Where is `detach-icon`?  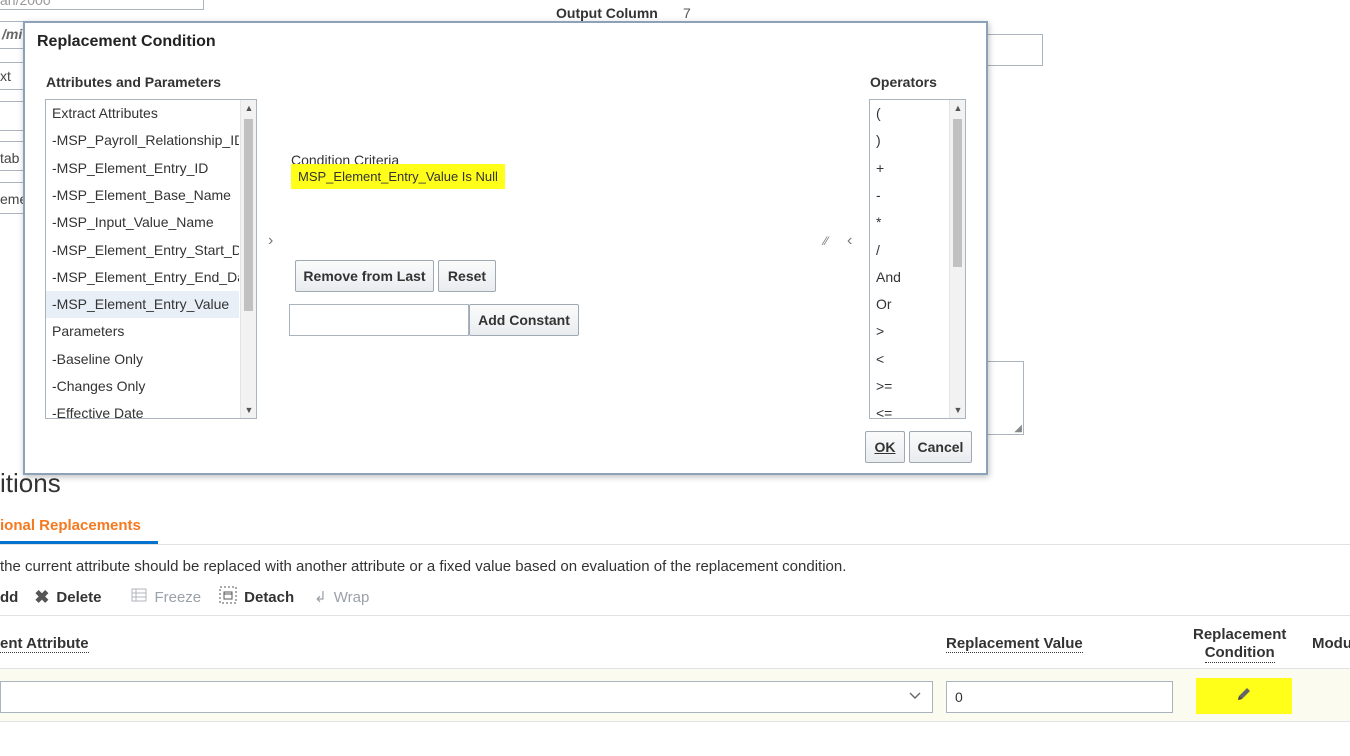 detach-icon is located at coordinates (228, 597).